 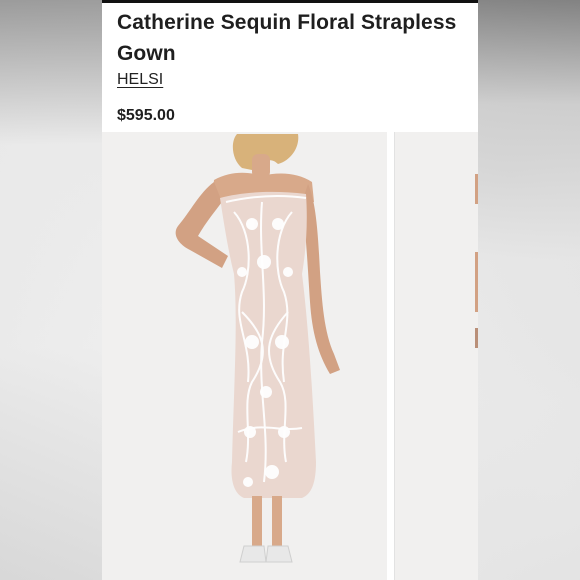 What do you see at coordinates (146, 115) in the screenshot?
I see `product-price: $595.00` at bounding box center [146, 115].